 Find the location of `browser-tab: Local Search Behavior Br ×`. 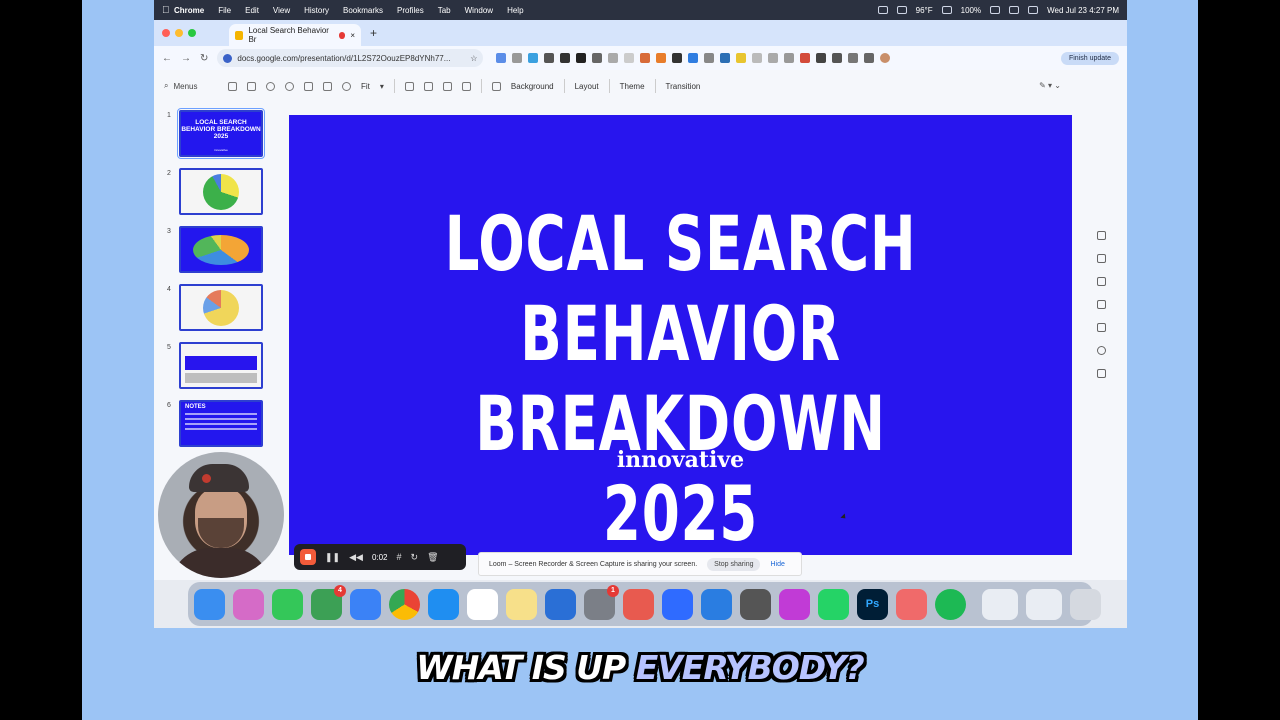

browser-tab: Local Search Behavior Br × is located at coordinates (295, 35).